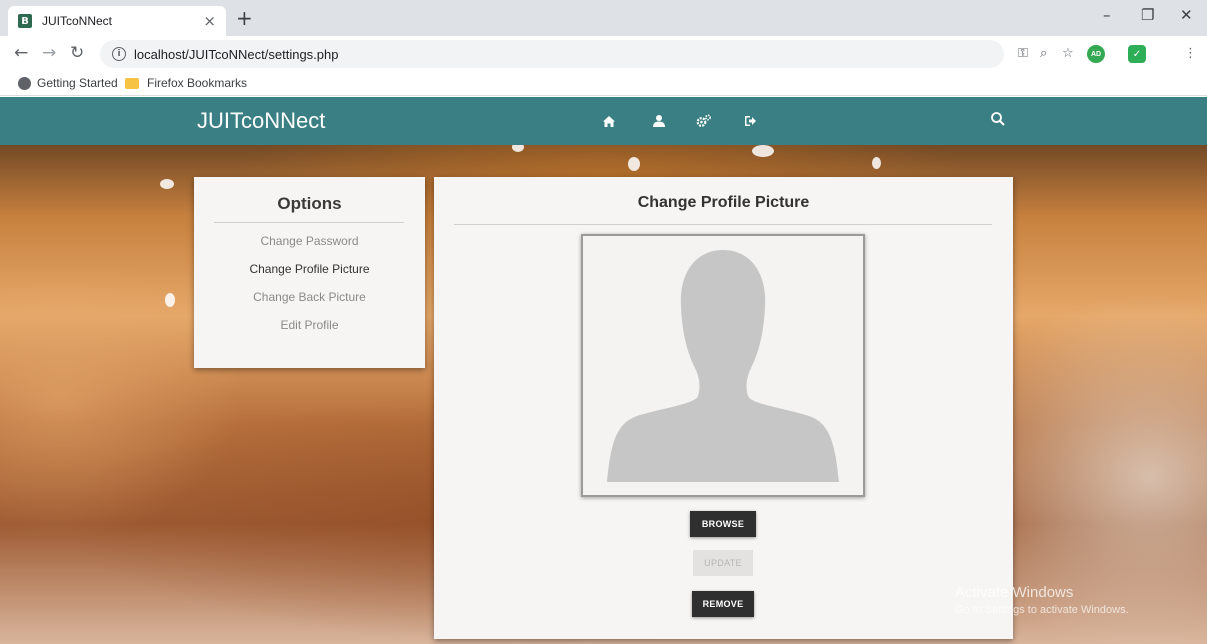  What do you see at coordinates (77, 83) in the screenshot?
I see `bookmark-label: Getting Started` at bounding box center [77, 83].